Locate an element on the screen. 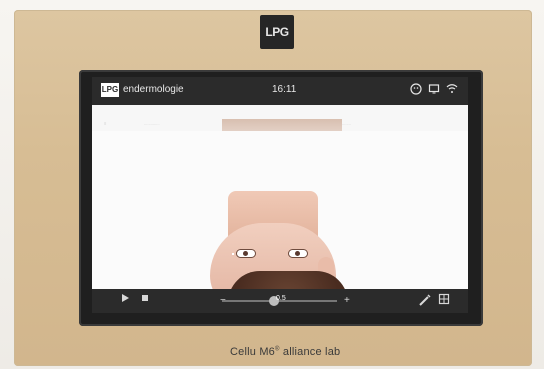 This screenshot has height=369, width=544. speed-readout: 0.5 is located at coordinates (281, 298).